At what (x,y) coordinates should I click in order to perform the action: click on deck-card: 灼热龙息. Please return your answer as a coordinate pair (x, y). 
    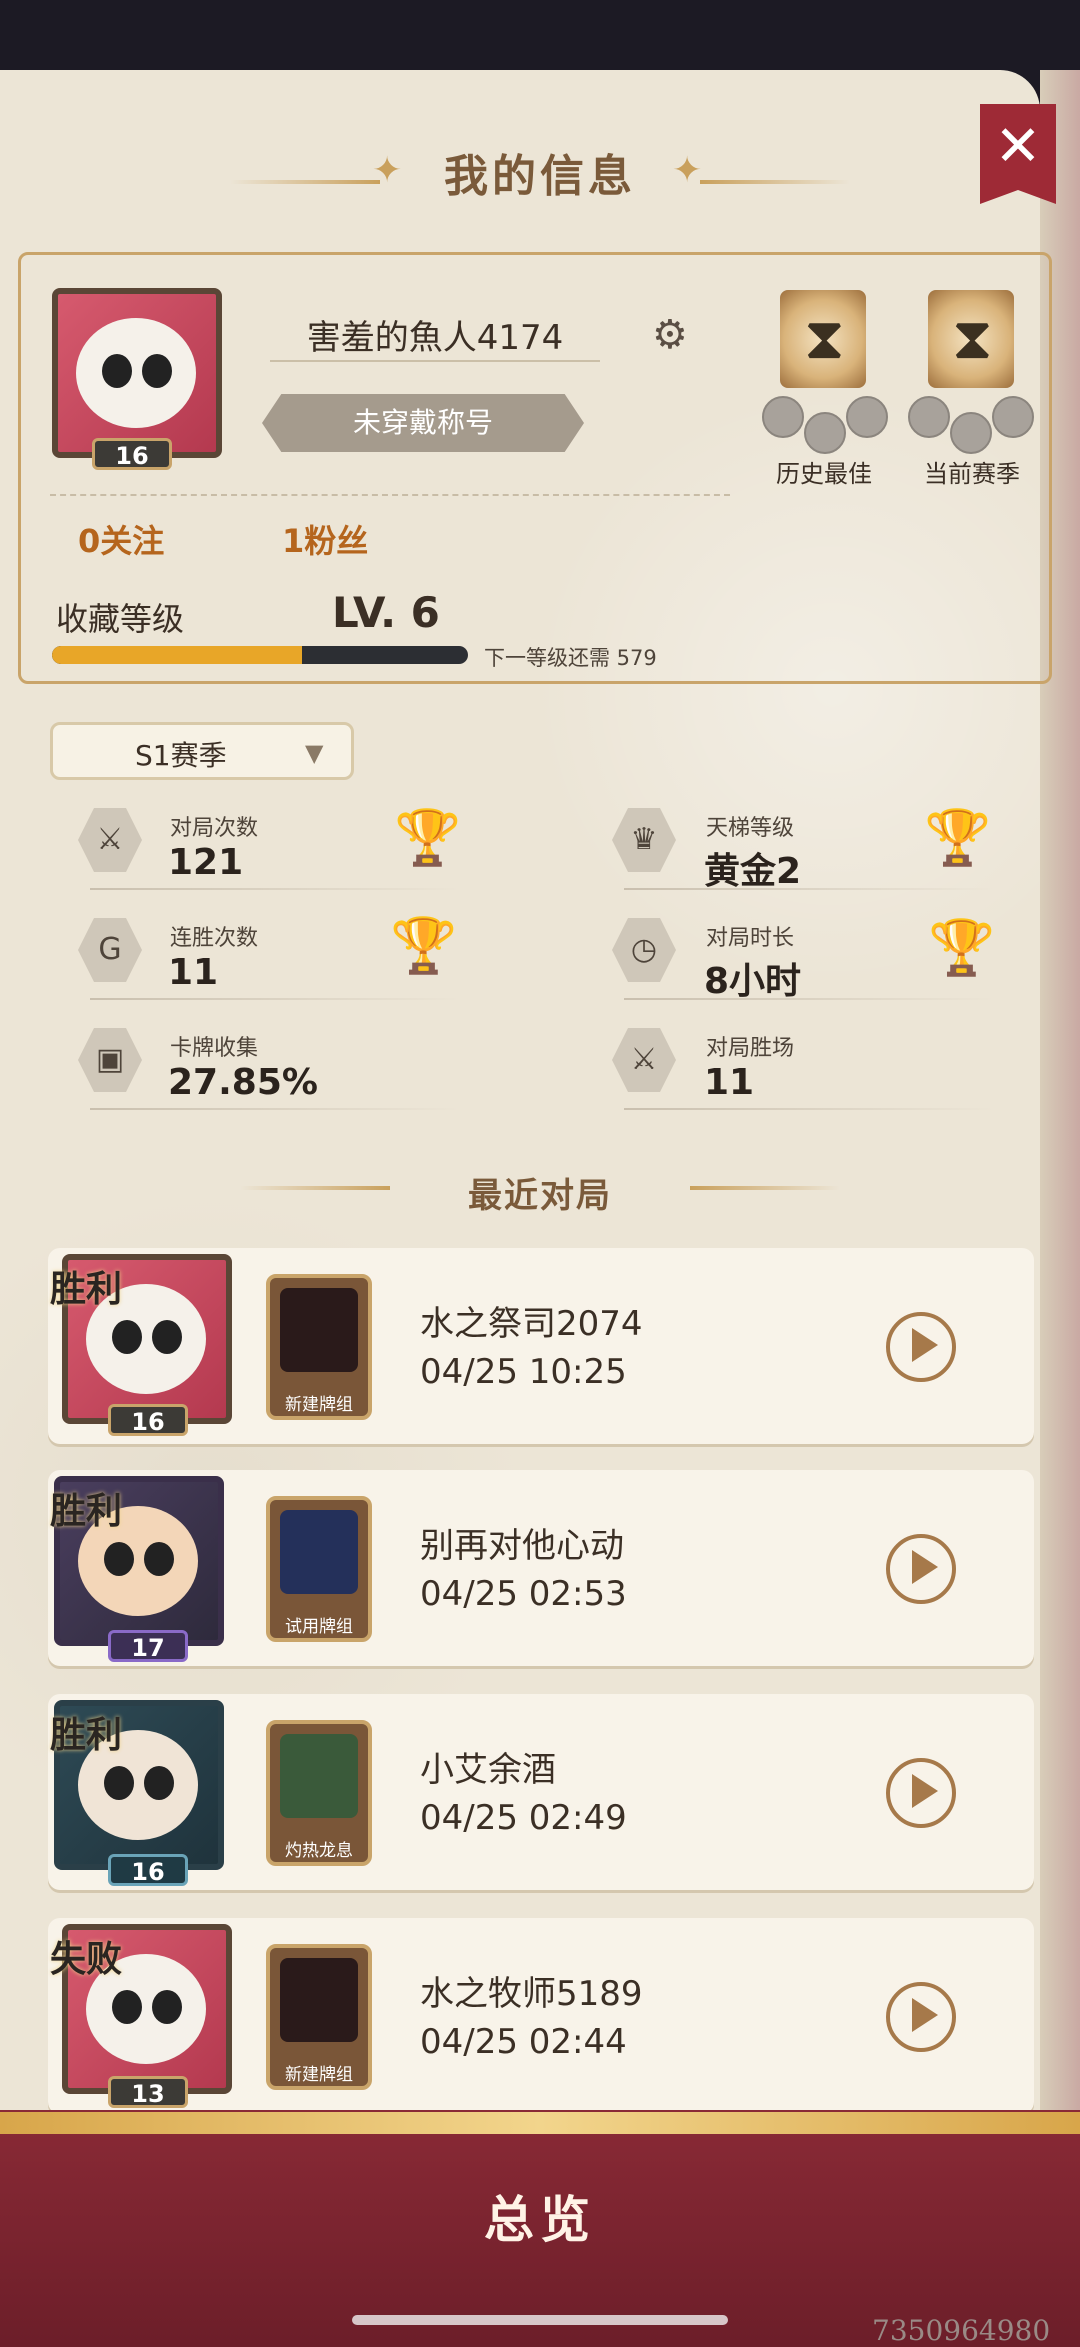
    Looking at the image, I should click on (319, 1793).